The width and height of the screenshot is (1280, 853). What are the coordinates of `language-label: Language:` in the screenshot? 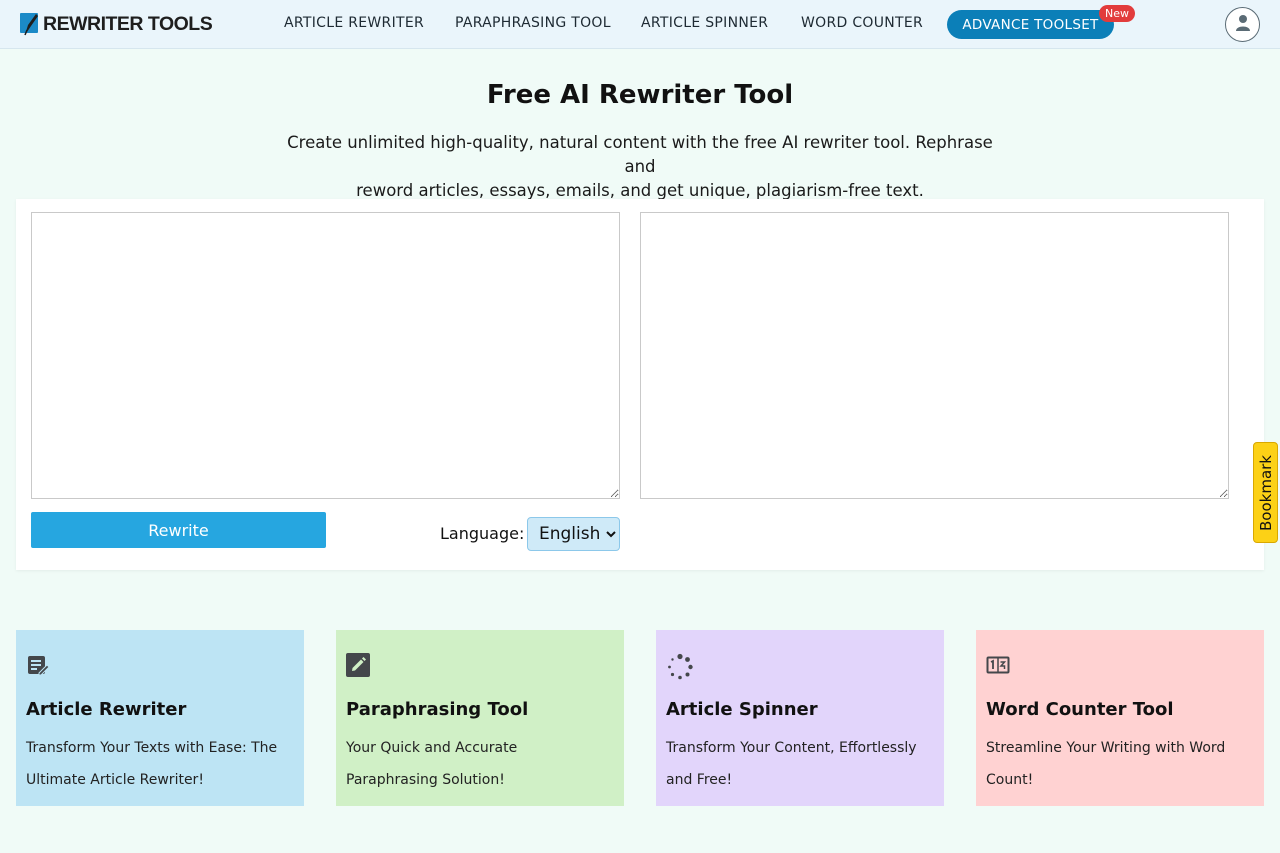 It's located at (482, 533).